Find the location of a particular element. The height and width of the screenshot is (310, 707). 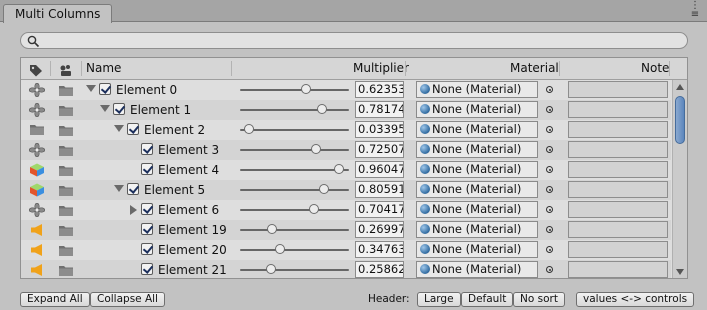

header-note: Note is located at coordinates (655, 68).